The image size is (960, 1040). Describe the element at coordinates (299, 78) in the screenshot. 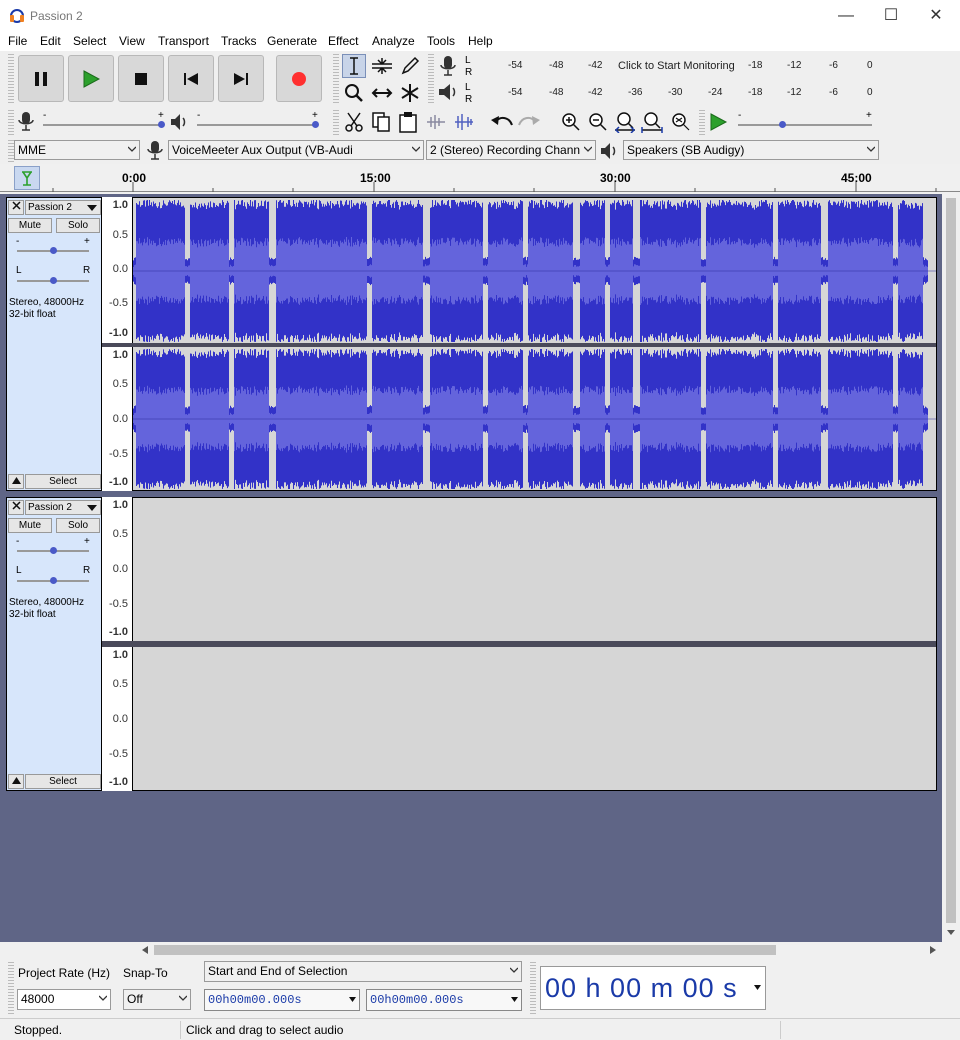

I see `record-button` at that location.